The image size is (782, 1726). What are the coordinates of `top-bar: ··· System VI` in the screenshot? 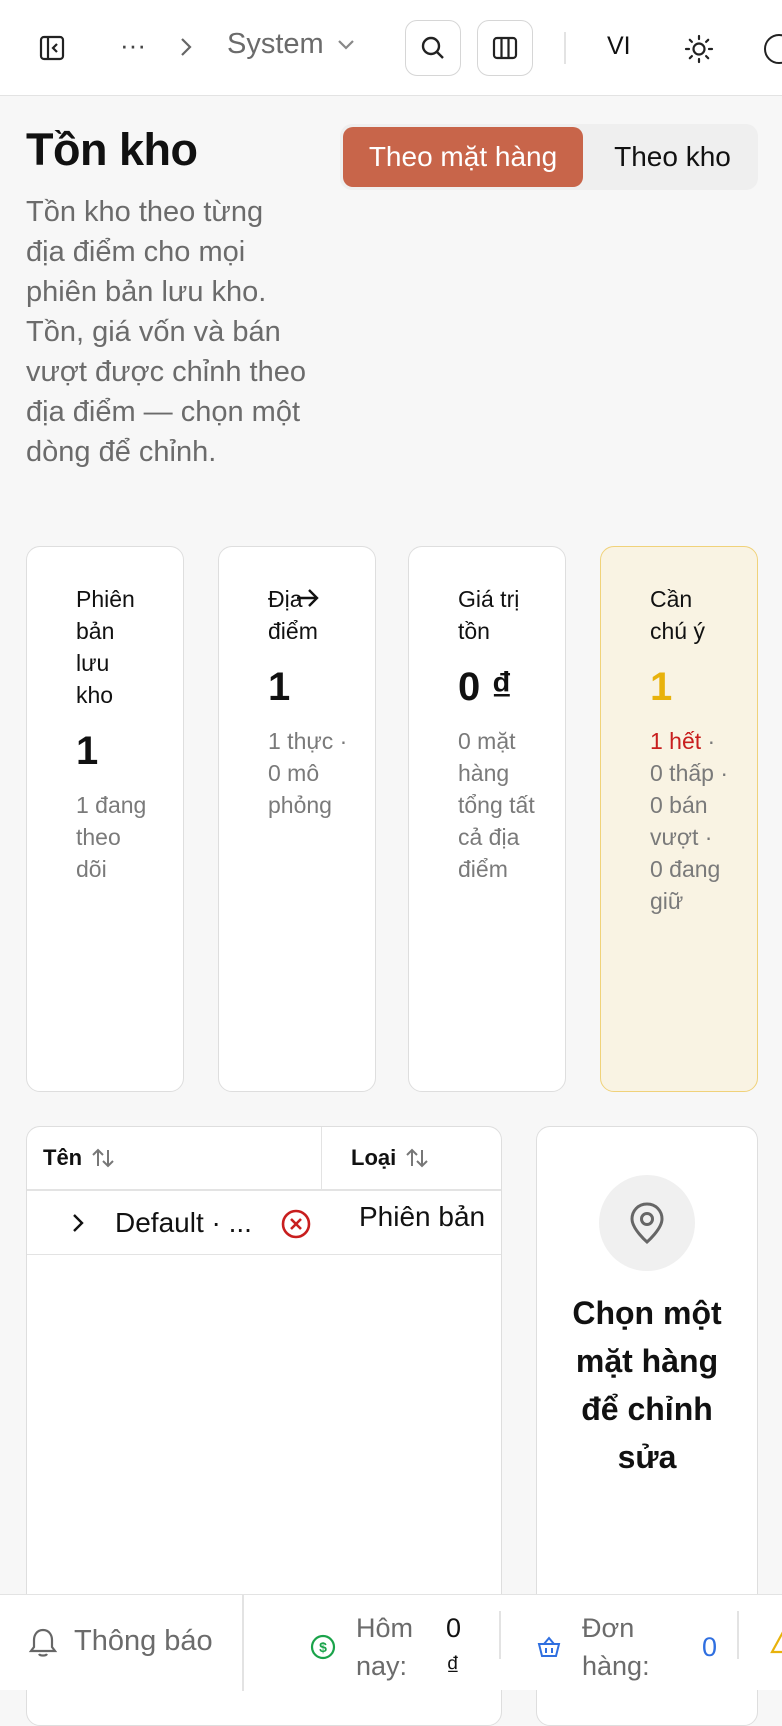 It's located at (391, 48).